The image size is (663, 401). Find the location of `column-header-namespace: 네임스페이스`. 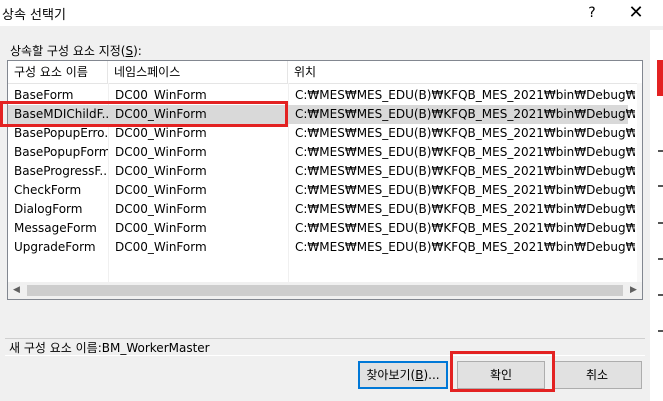

column-header-namespace: 네임스페이스 is located at coordinates (198, 72).